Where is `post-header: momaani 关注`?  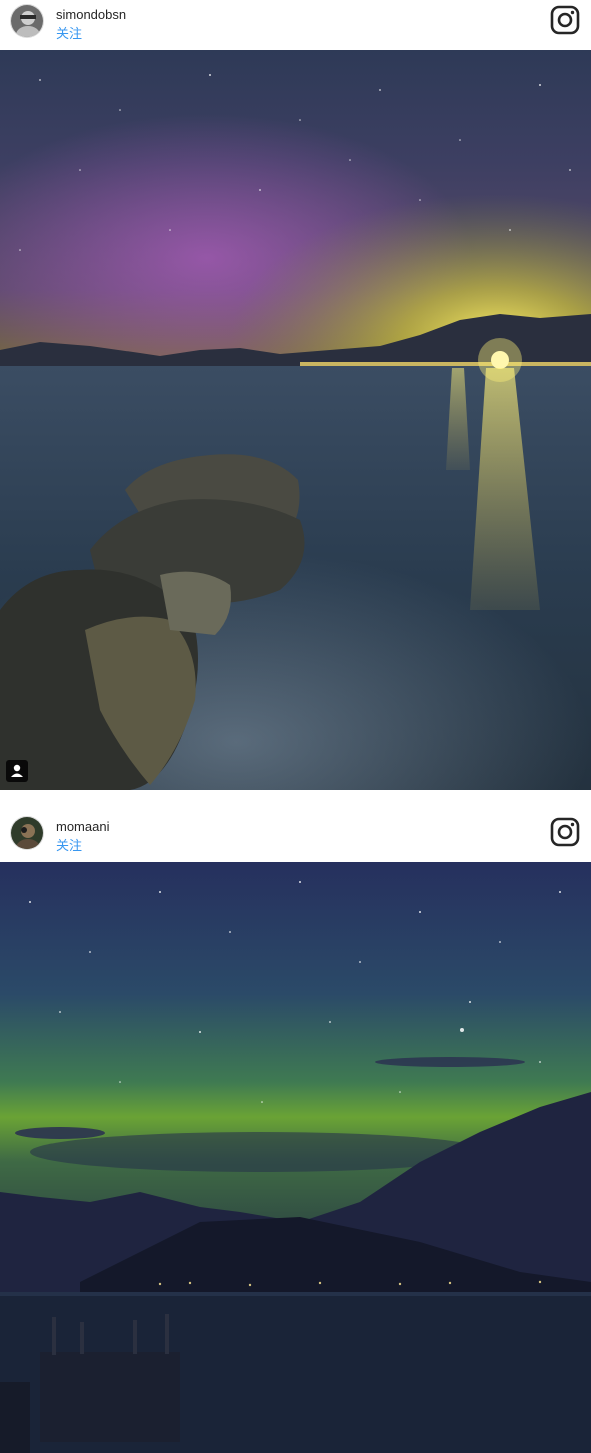
post-header: momaani 关注 is located at coordinates (295, 837).